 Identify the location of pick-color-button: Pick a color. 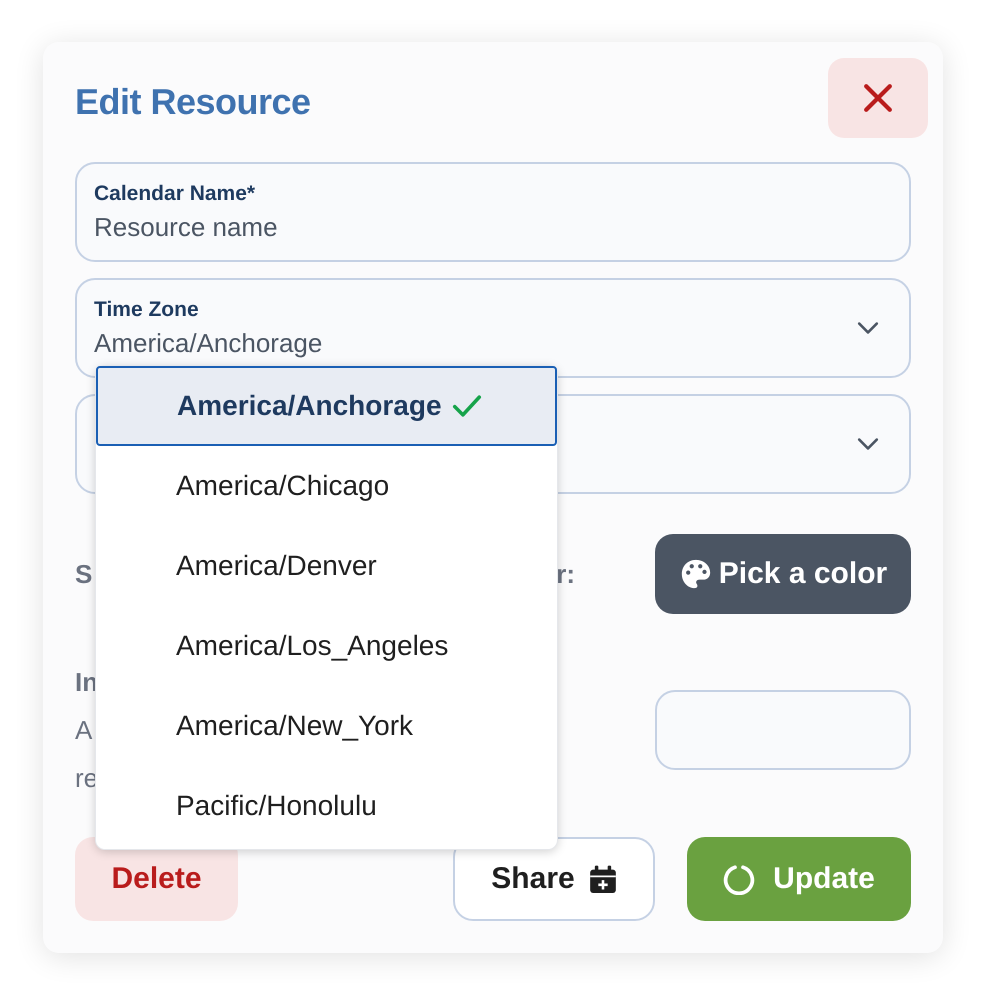
(783, 574).